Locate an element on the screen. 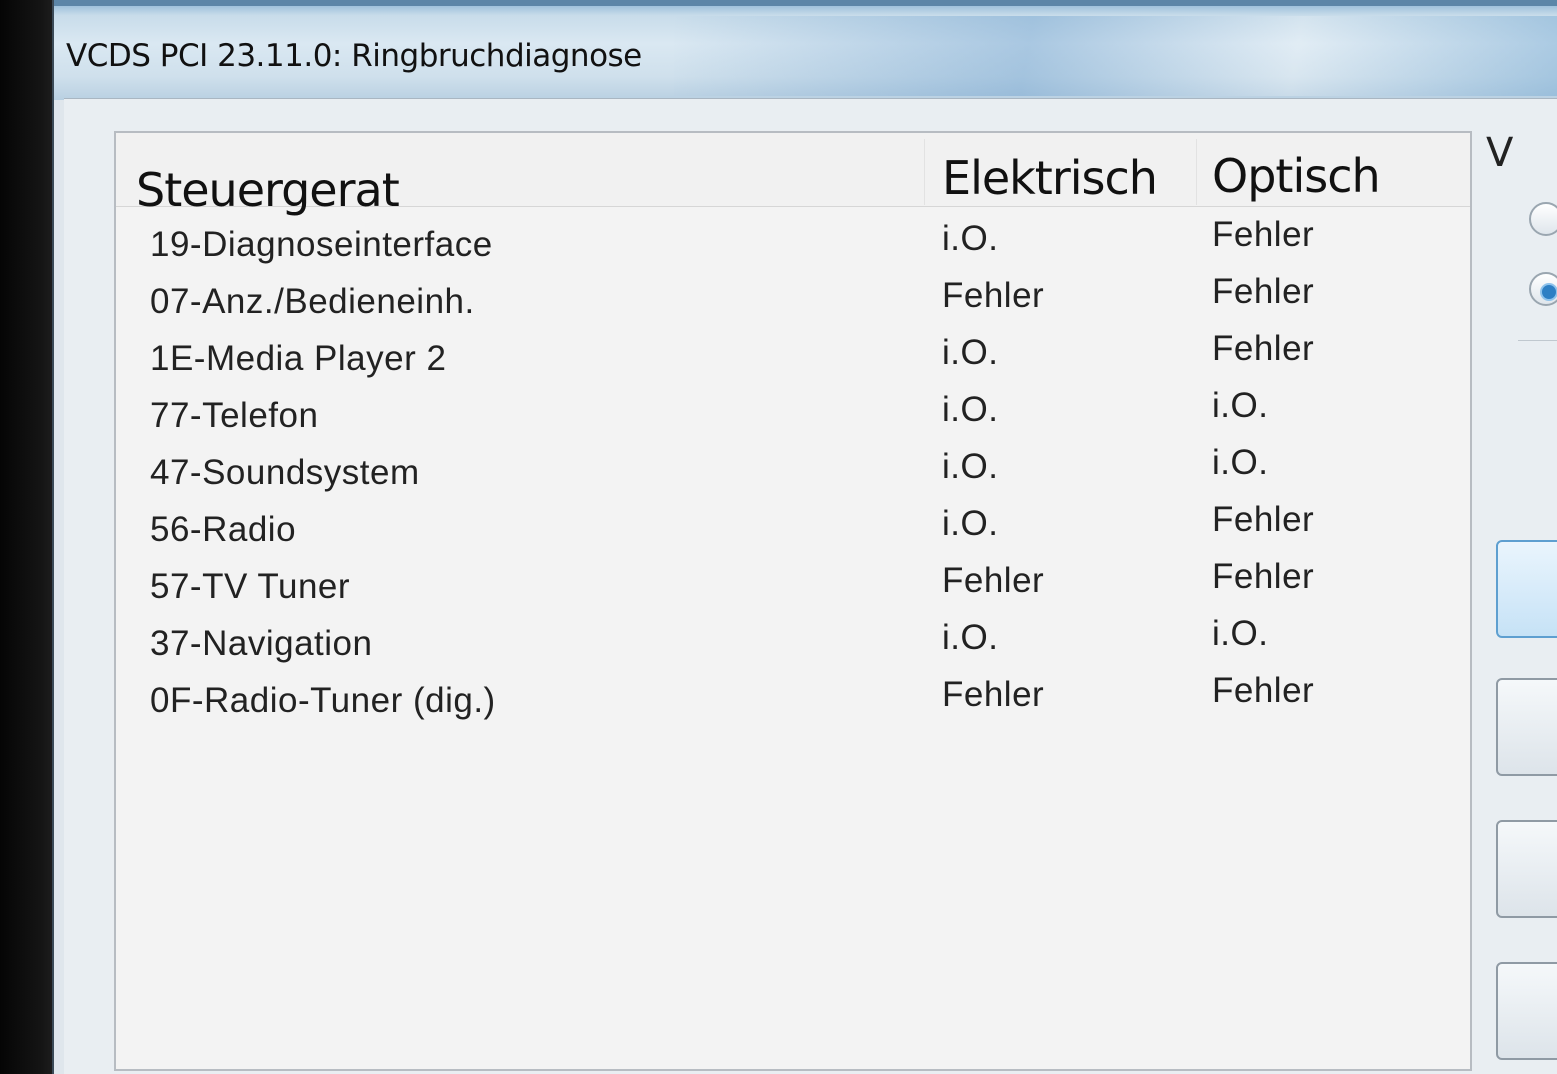  list-header: Steuergerat Elektrisch Optisch is located at coordinates (793, 175).